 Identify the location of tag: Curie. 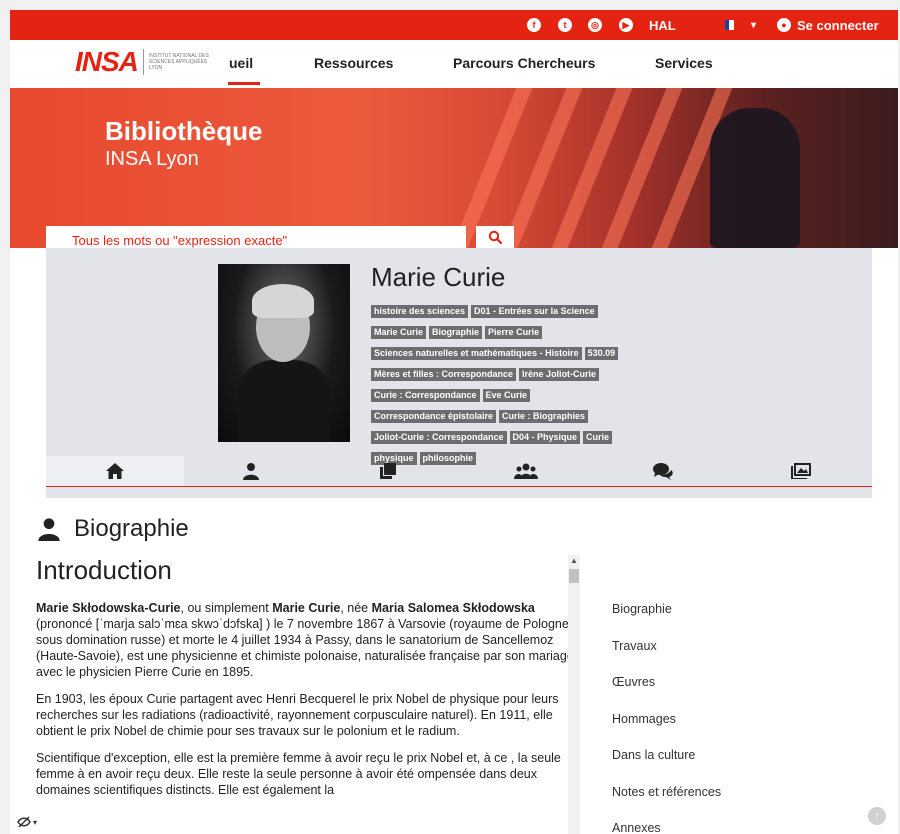
(598, 437).